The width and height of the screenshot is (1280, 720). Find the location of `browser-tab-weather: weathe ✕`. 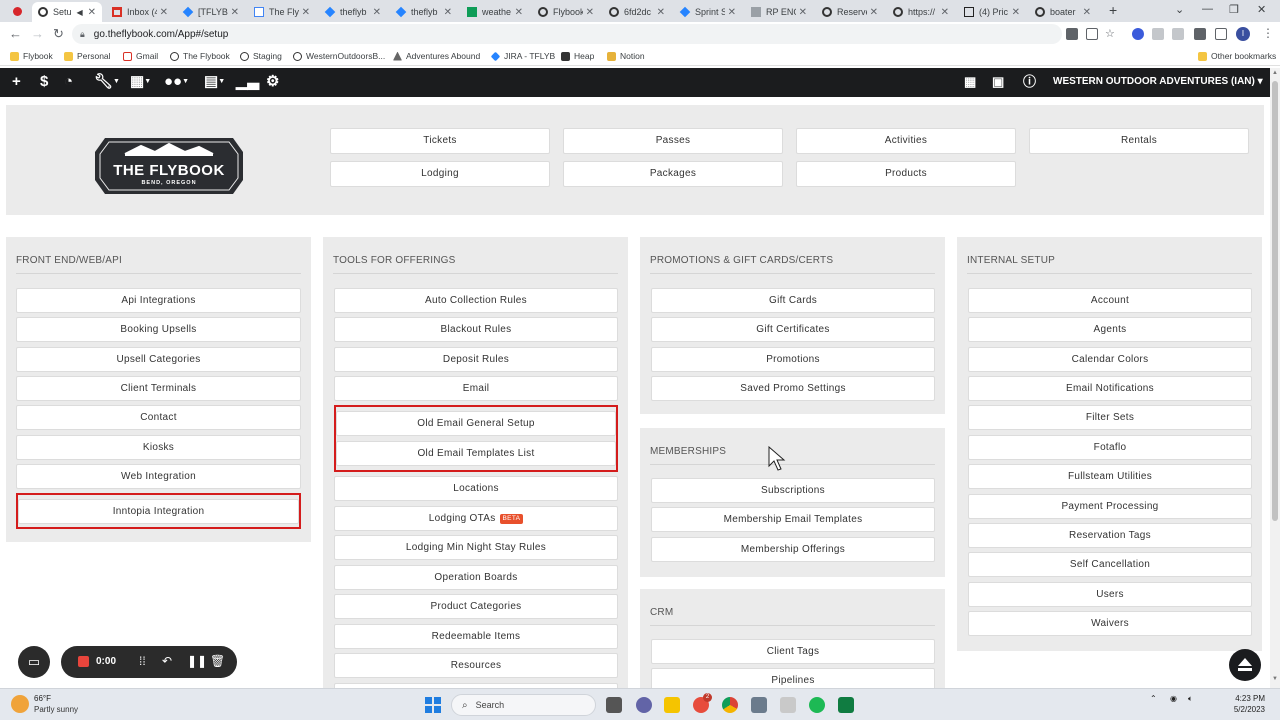

browser-tab-weather: weathe ✕ is located at coordinates (495, 12).